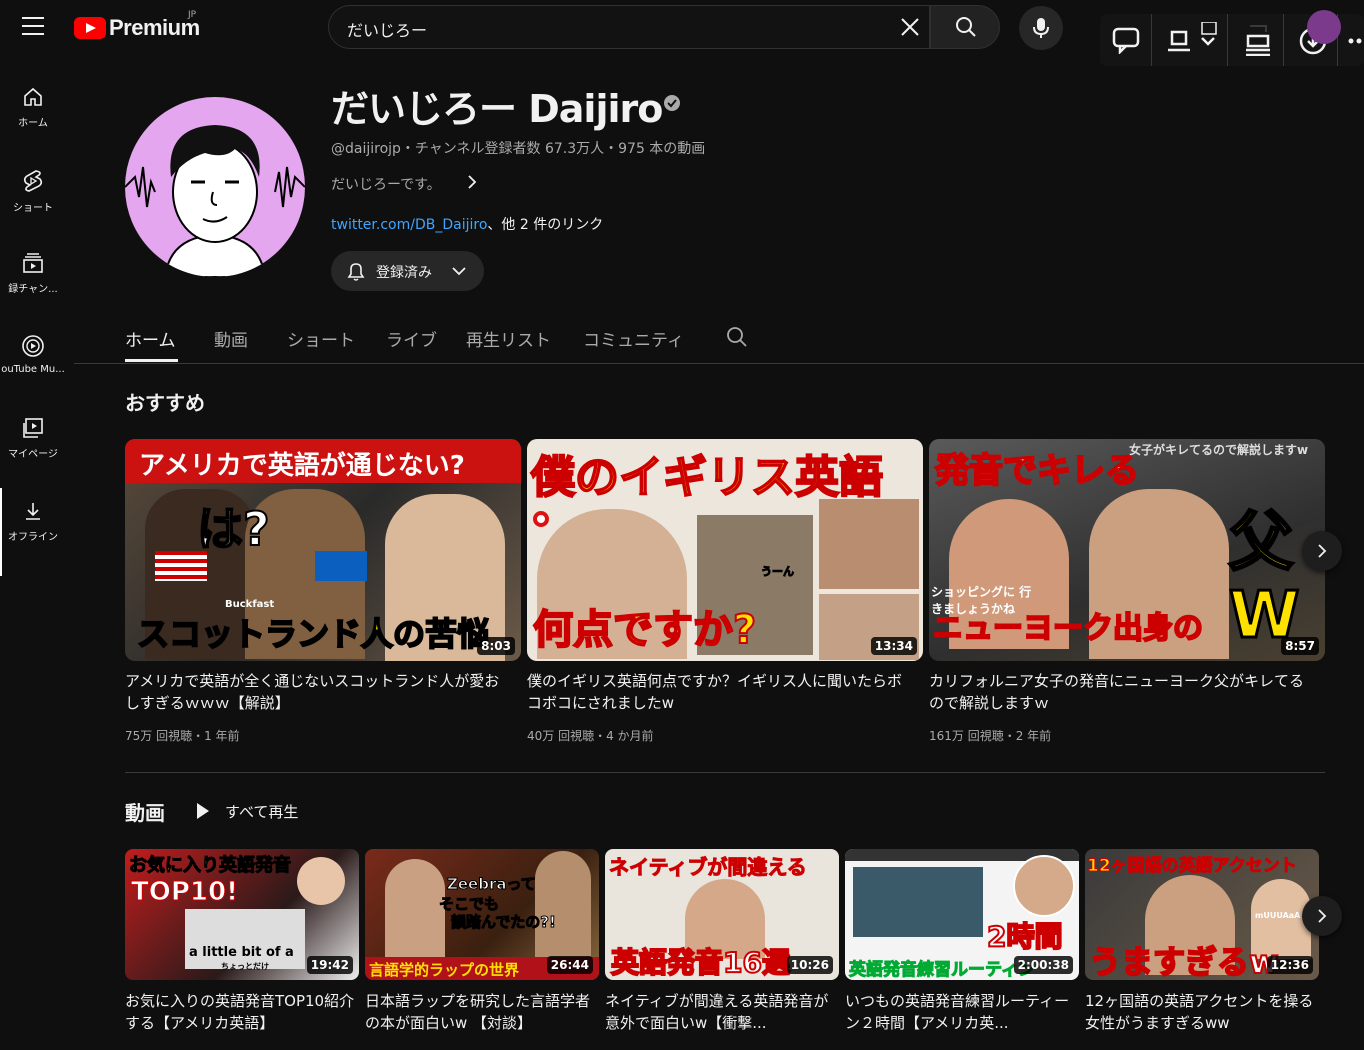 This screenshot has height=1050, width=1364. What do you see at coordinates (717, 692) in the screenshot?
I see `video-title: 僕のイギリス英語何点ですか？イギリス人に聞いたらボコボコにされましたw` at bounding box center [717, 692].